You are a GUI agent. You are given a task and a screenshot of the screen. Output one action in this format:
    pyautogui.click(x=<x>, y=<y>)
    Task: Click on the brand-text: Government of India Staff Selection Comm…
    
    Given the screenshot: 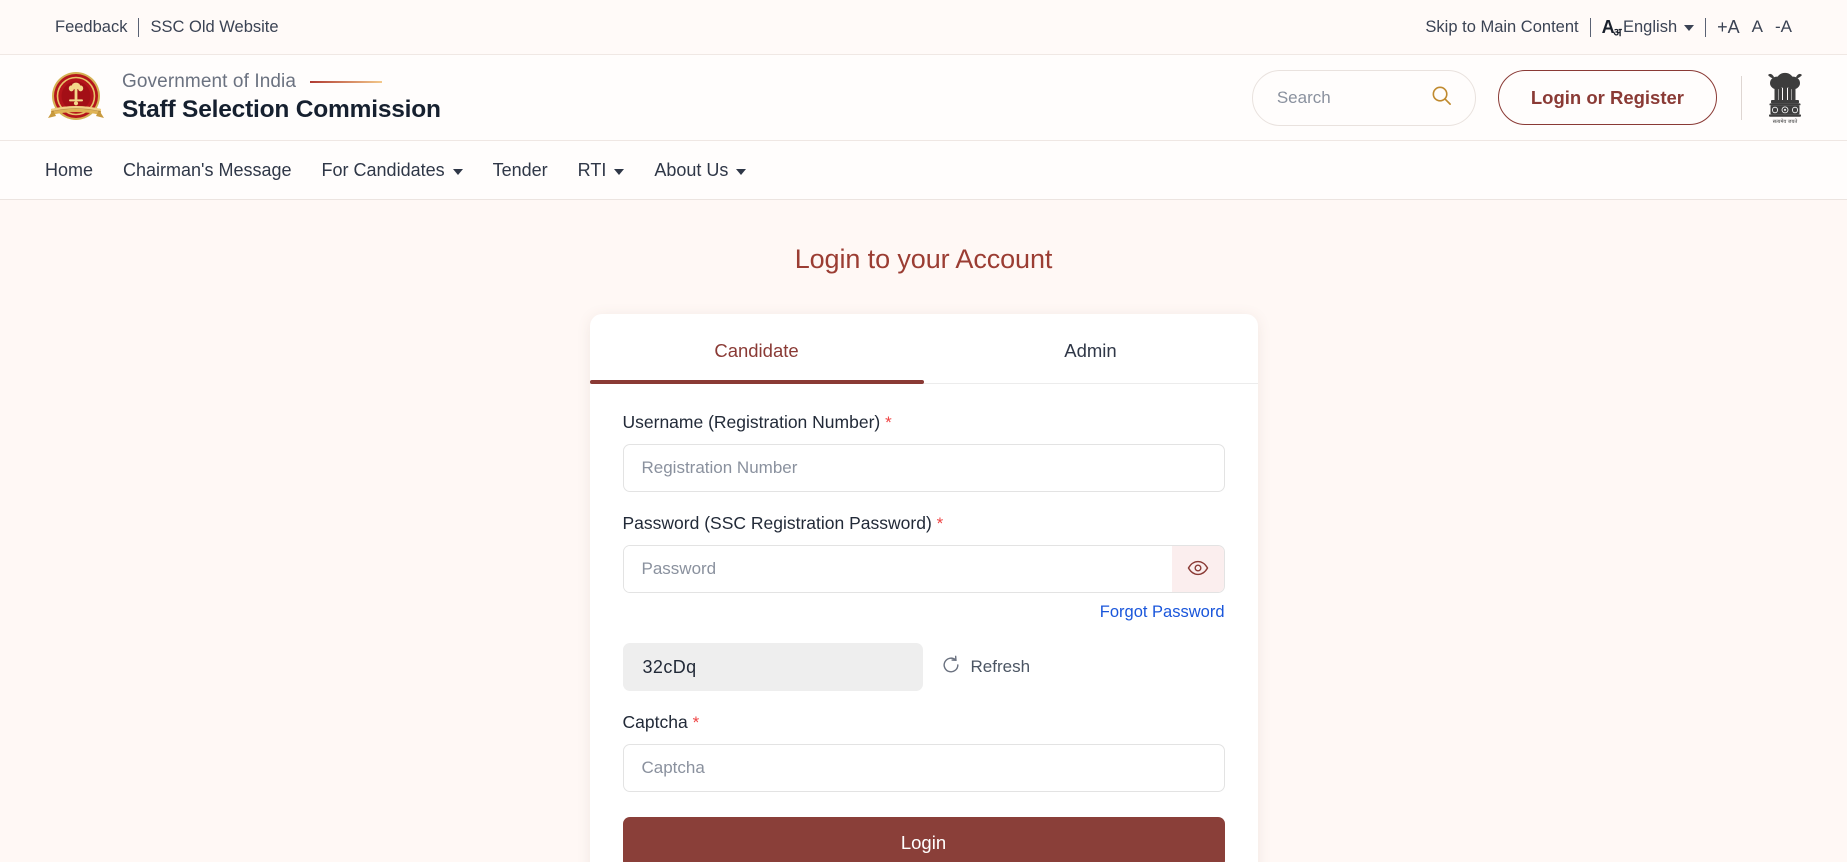 What is the action you would take?
    pyautogui.click(x=281, y=97)
    